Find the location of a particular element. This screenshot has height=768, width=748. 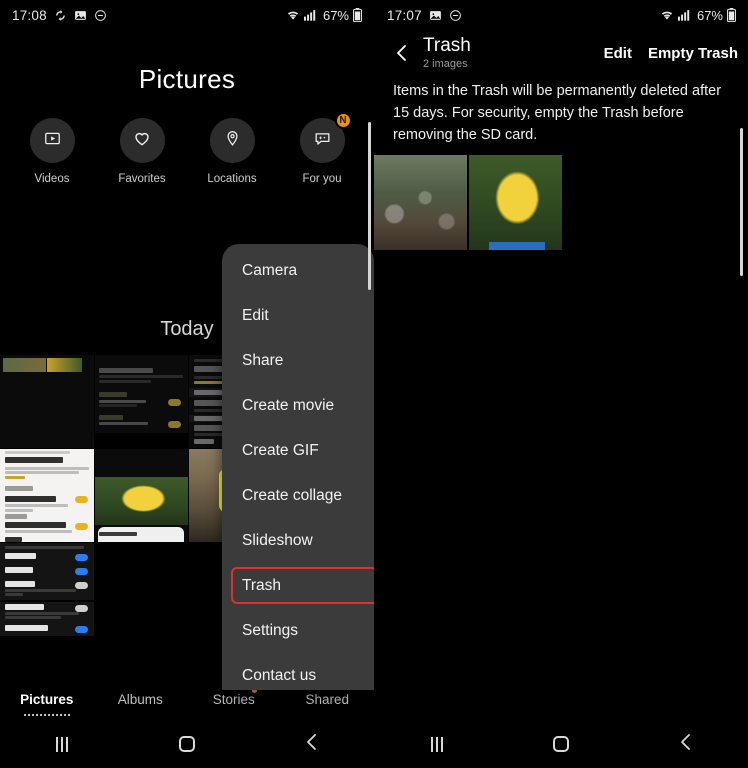

trash-header: Trash 2 images Edit Empty Trash is located at coordinates (561, 53).